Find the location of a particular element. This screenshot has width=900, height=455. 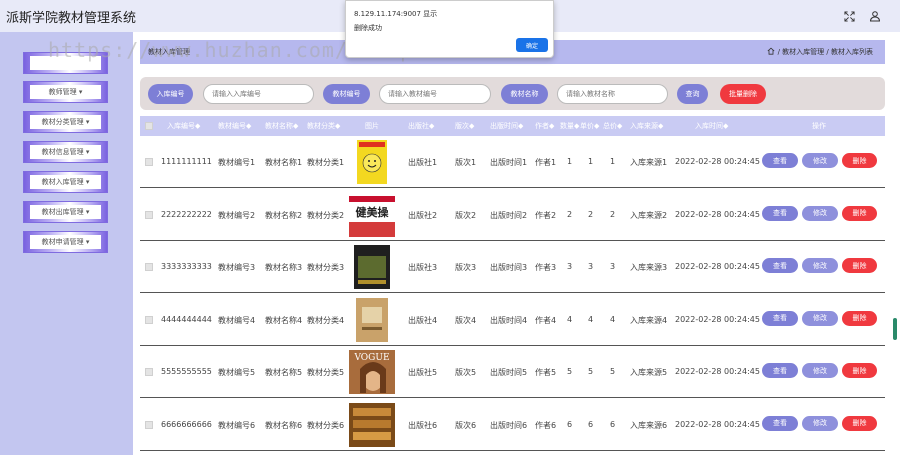

sidebar-item-outstock: 教材出库管理 ▾ is located at coordinates (65, 212).